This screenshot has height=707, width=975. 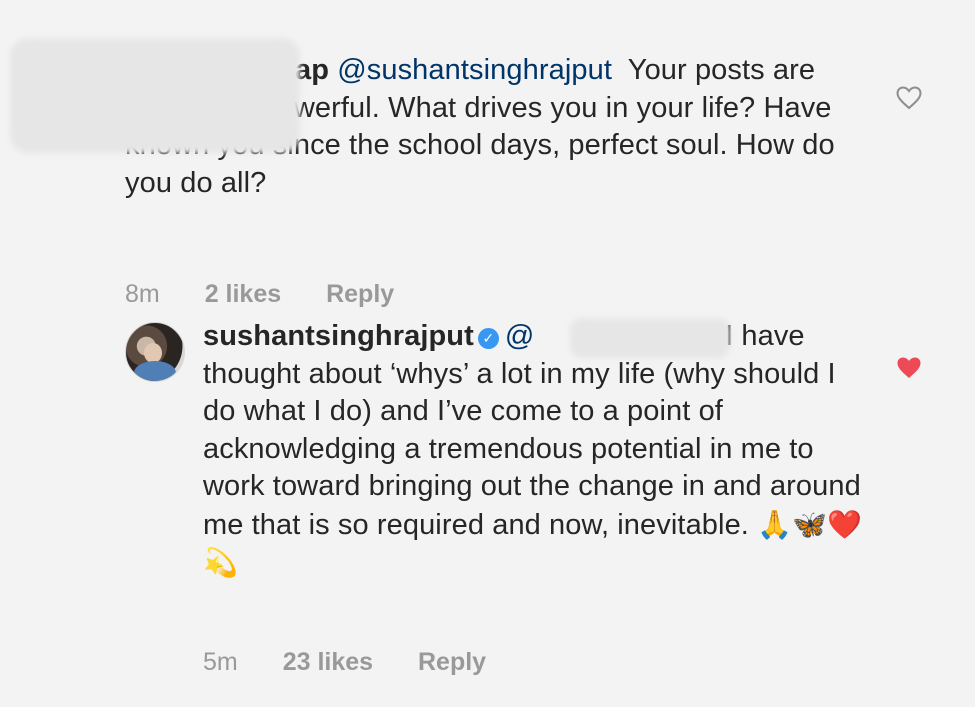 What do you see at coordinates (520, 336) in the screenshot?
I see `comment-2-mention: @` at bounding box center [520, 336].